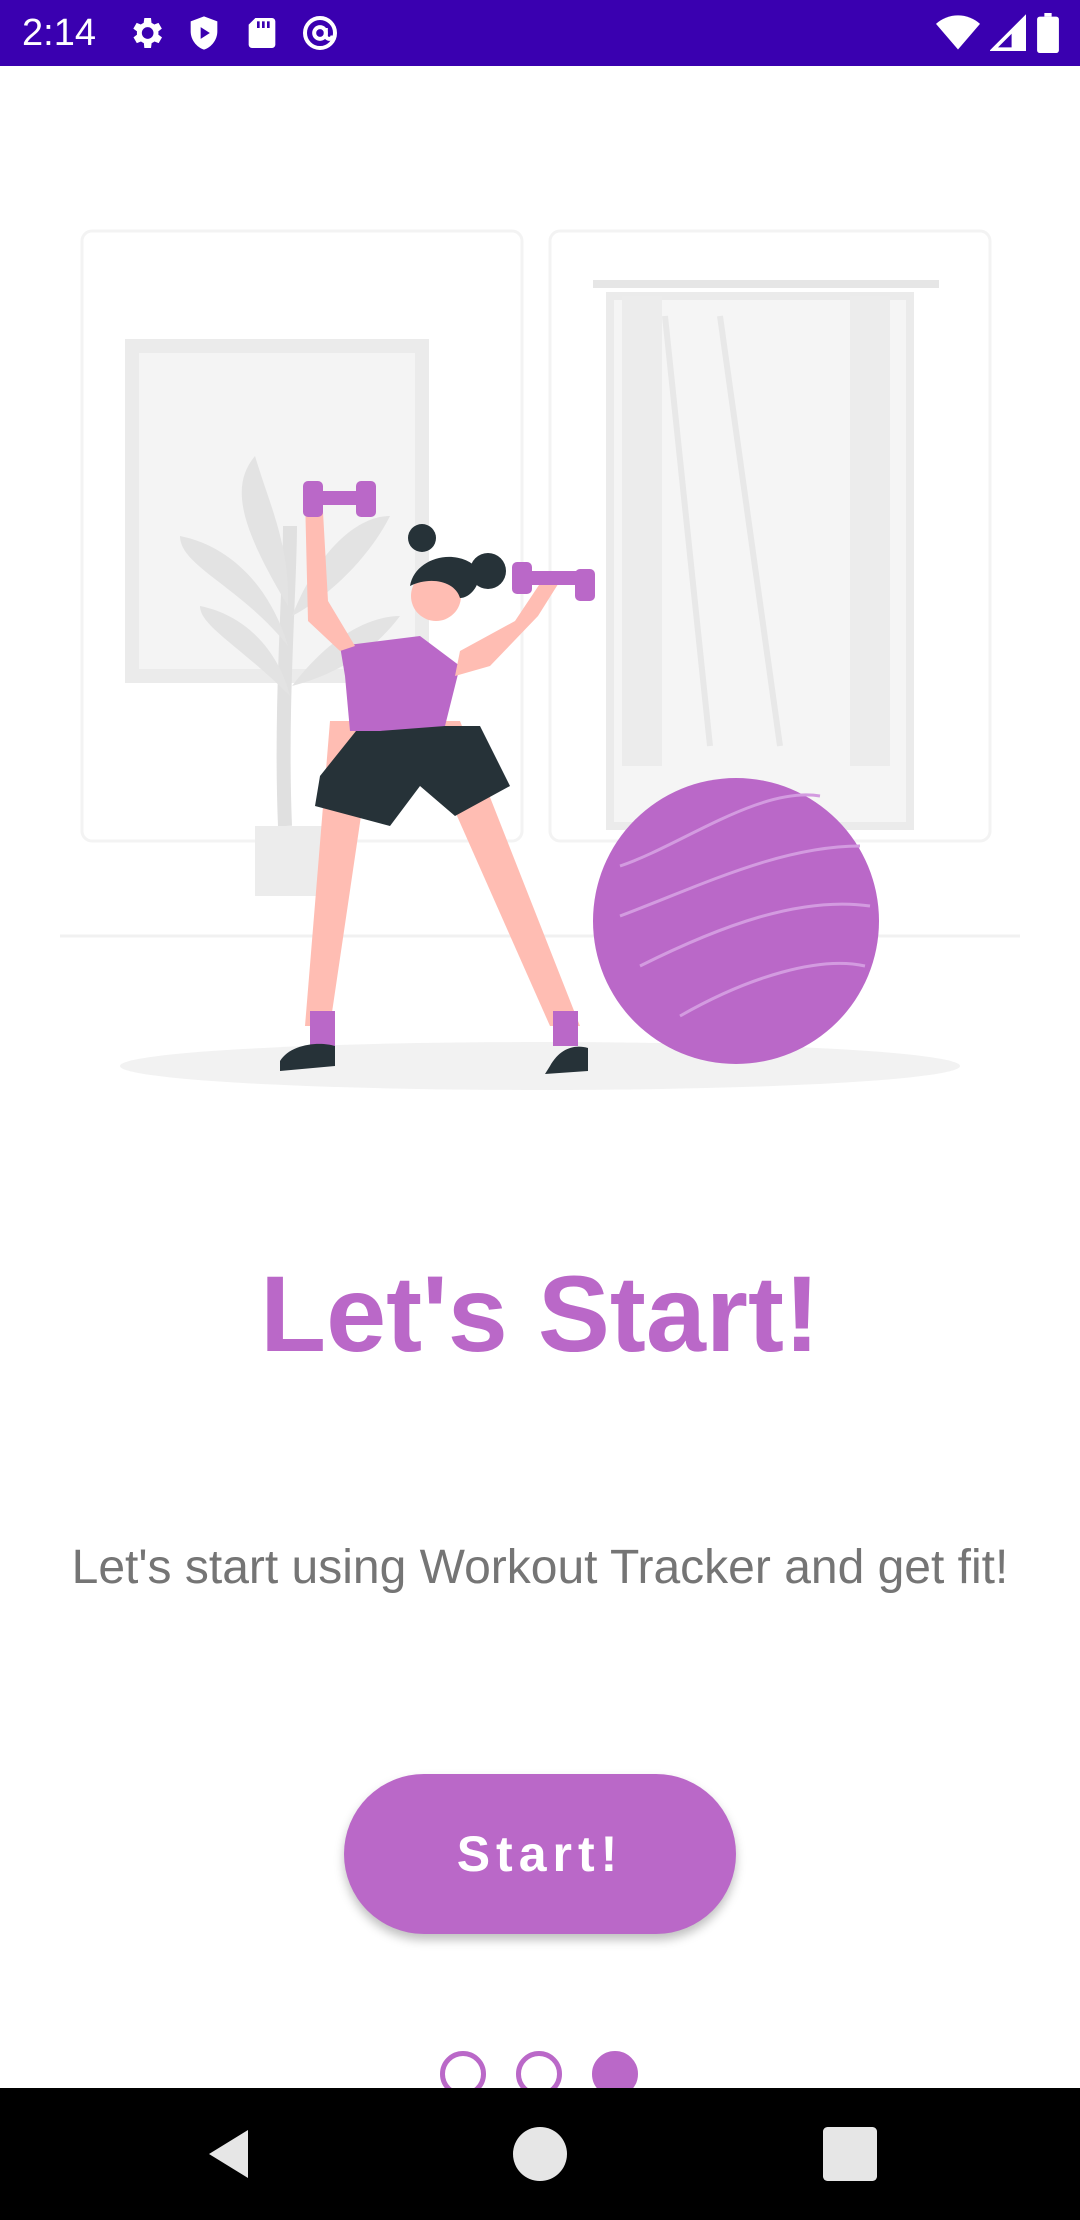  Describe the element at coordinates (262, 33) in the screenshot. I see `sd-card-icon` at that location.